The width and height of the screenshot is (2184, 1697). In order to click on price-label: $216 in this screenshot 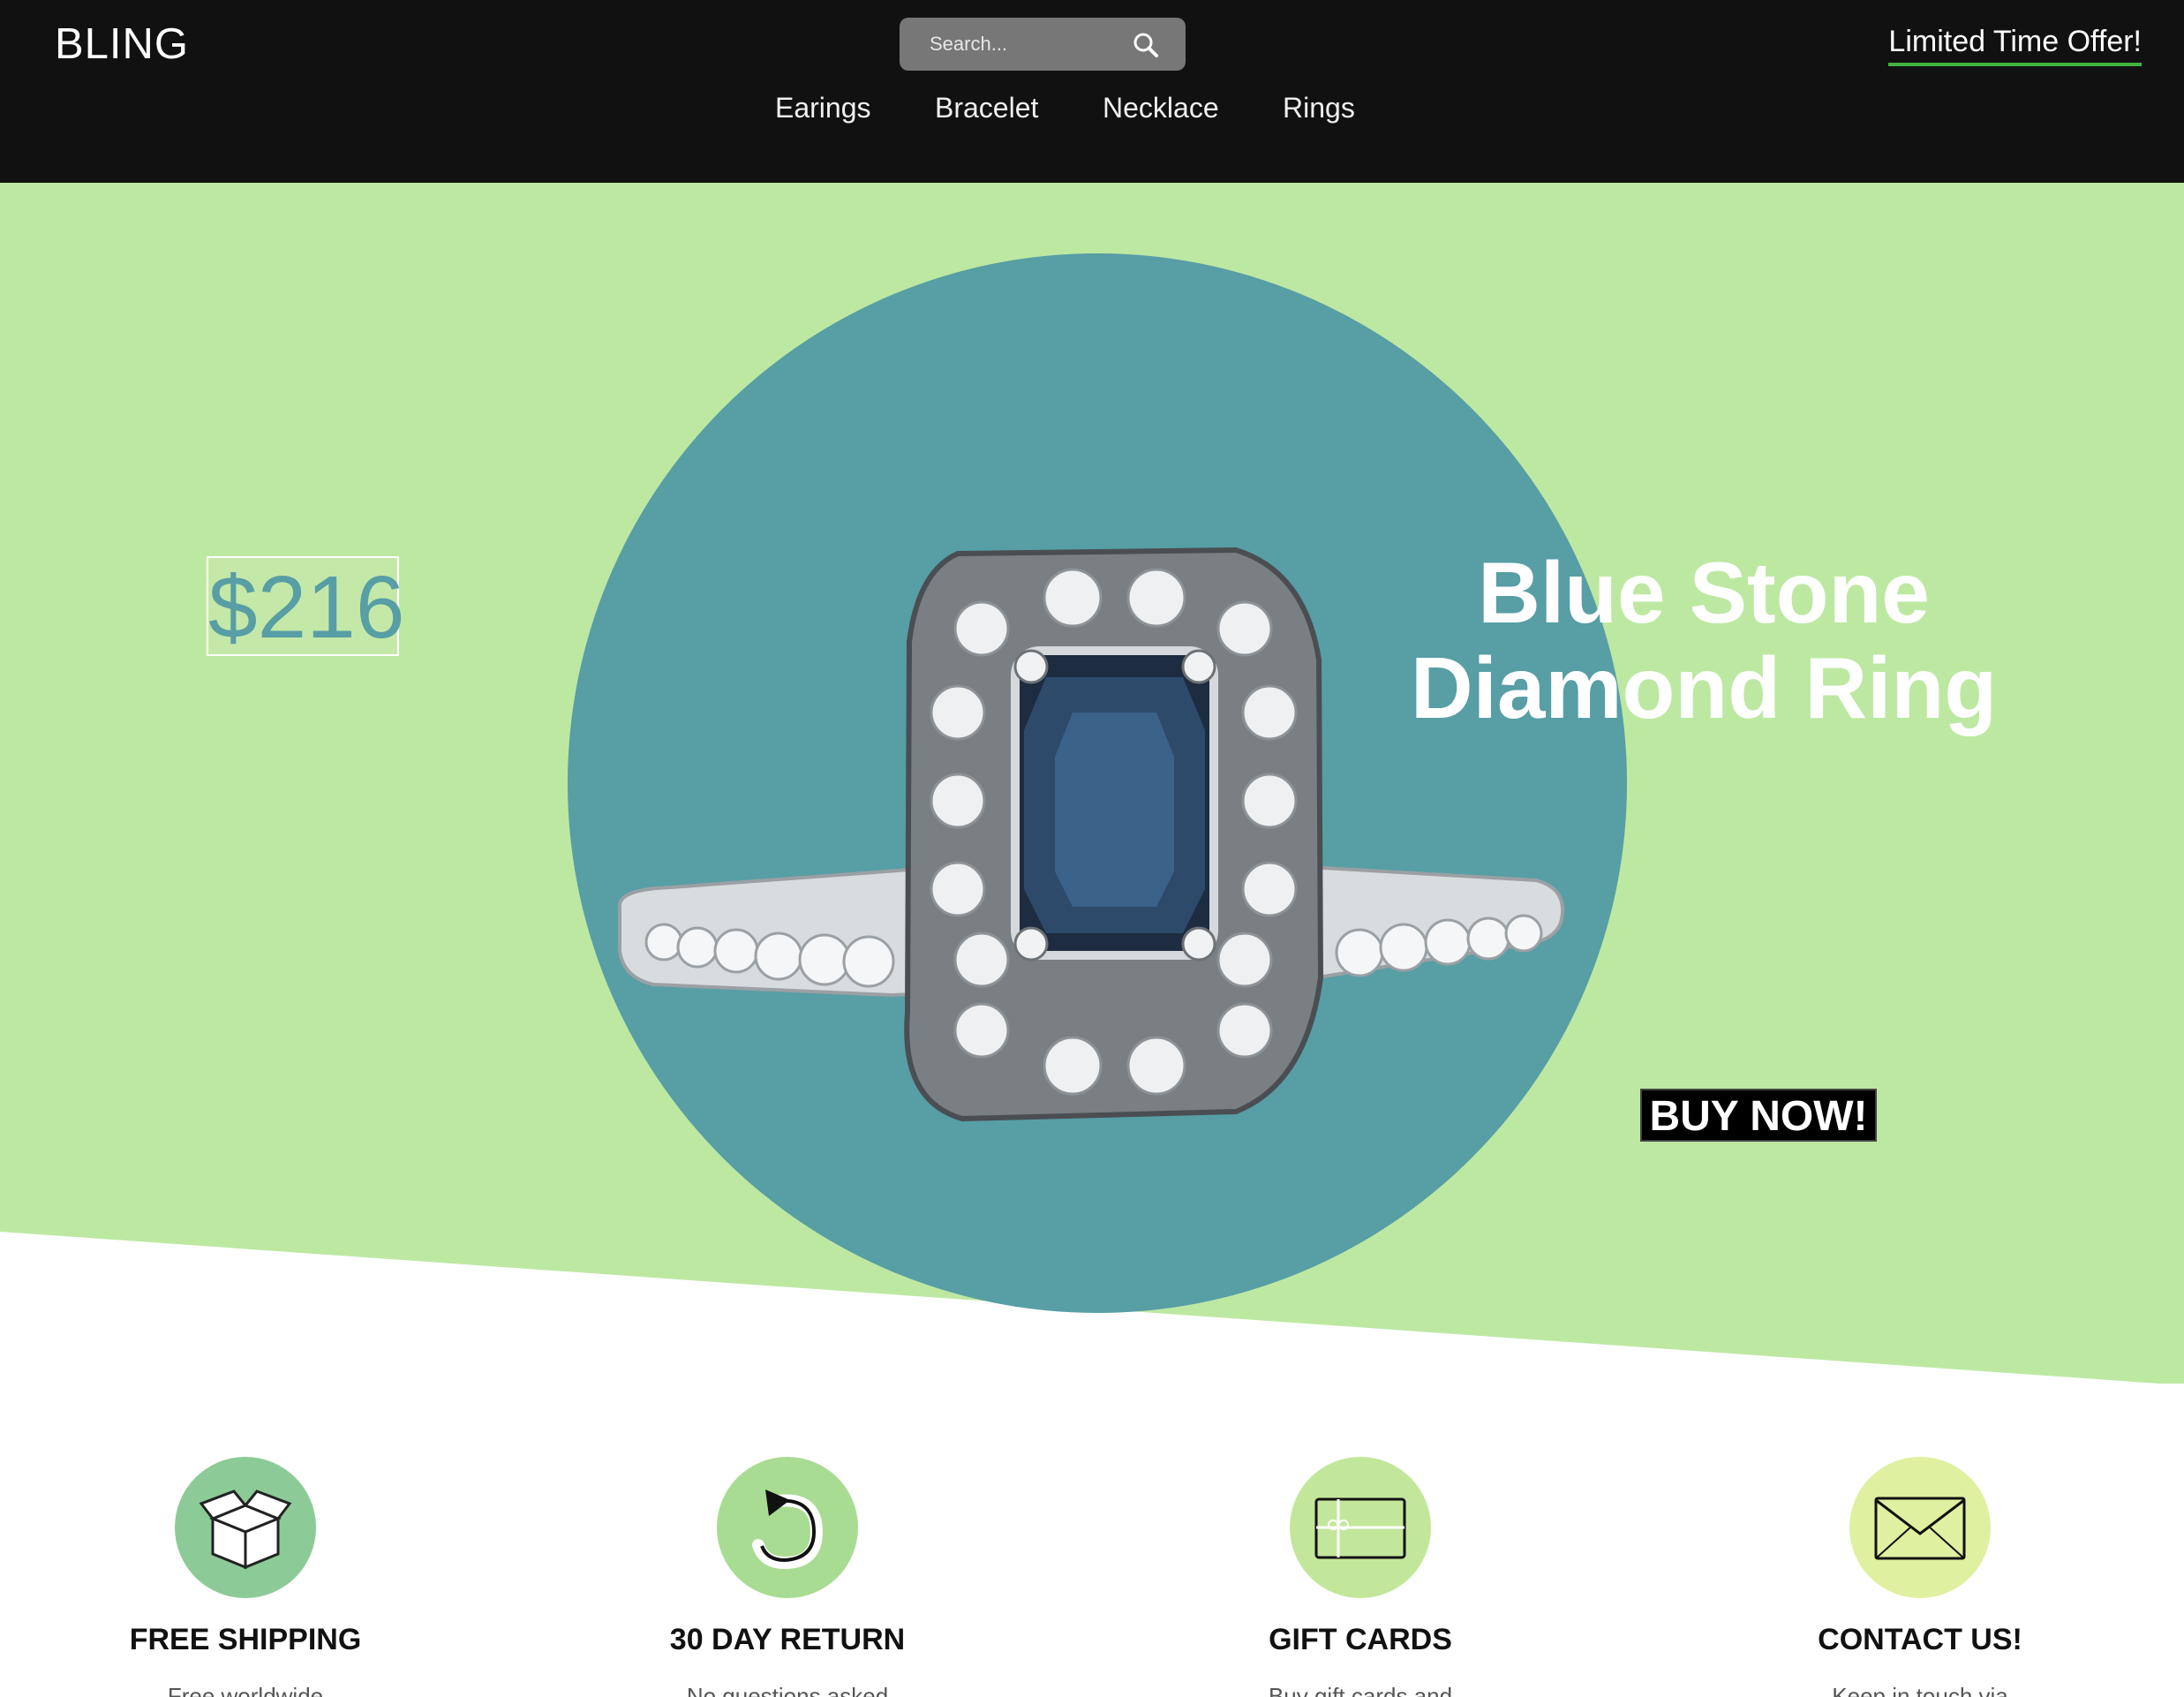, I will do `click(307, 607)`.